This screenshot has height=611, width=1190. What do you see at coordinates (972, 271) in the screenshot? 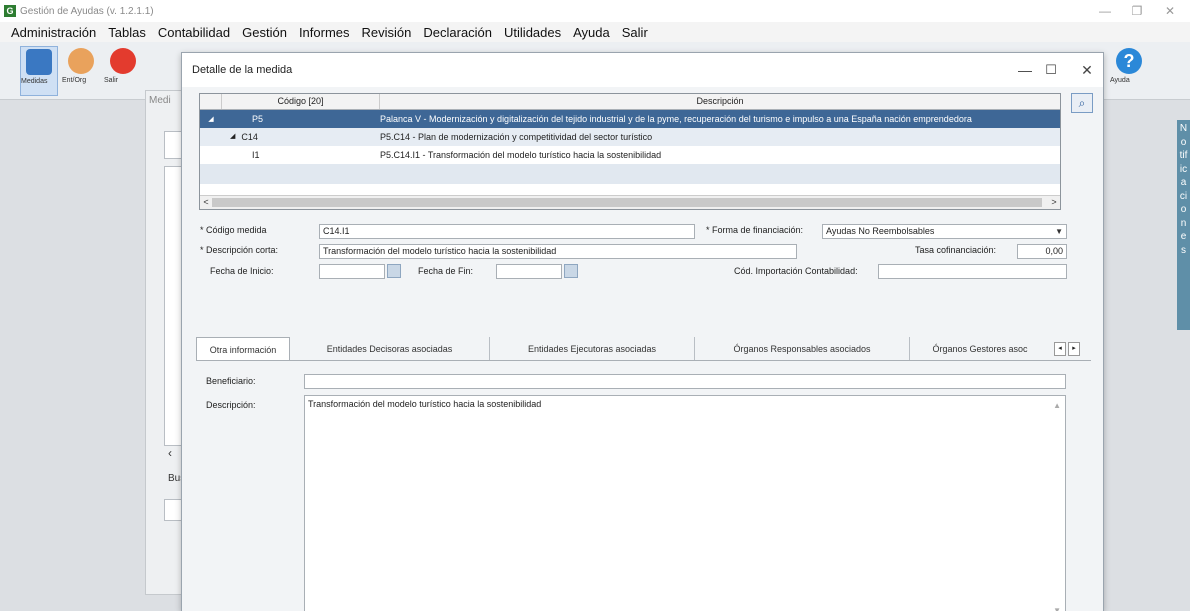
I see `cod-importacion-input` at bounding box center [972, 271].